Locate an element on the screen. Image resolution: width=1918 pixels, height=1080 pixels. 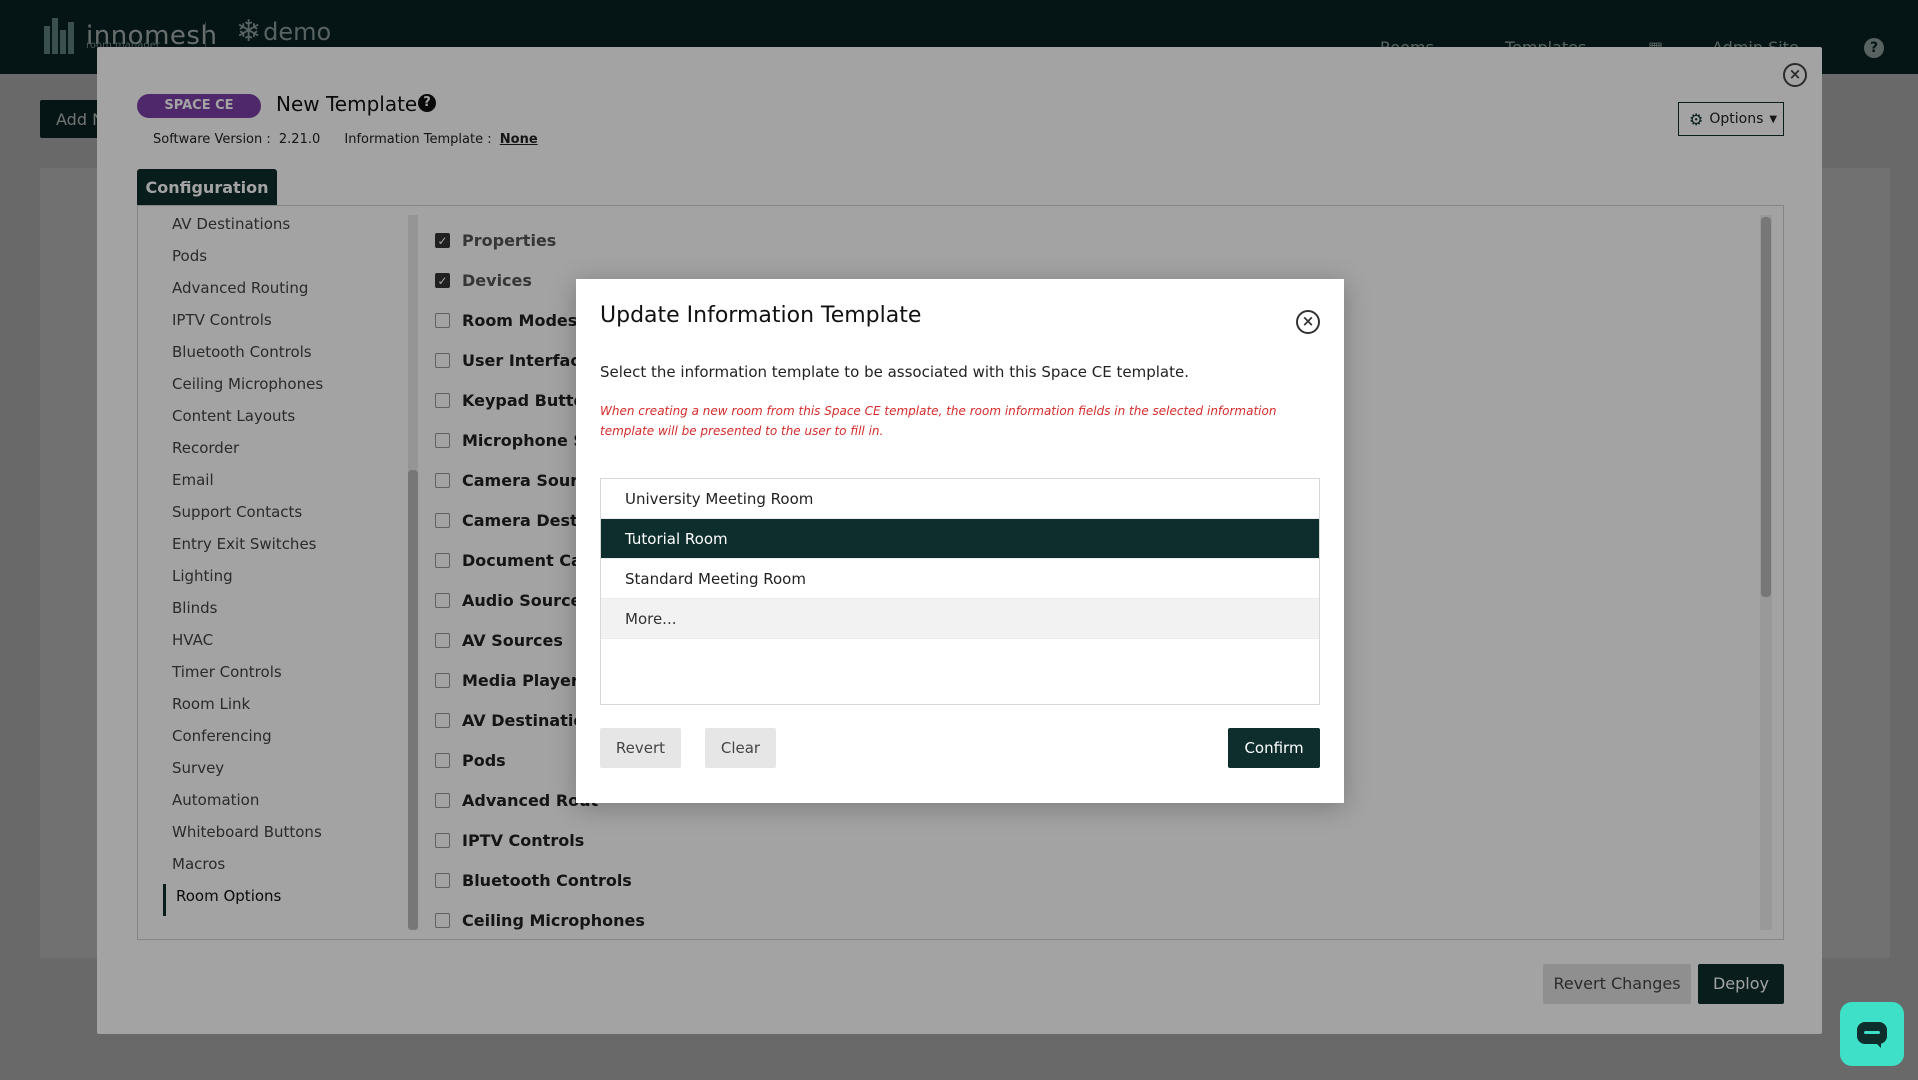
confirm-button: Confirm is located at coordinates (1274, 748).